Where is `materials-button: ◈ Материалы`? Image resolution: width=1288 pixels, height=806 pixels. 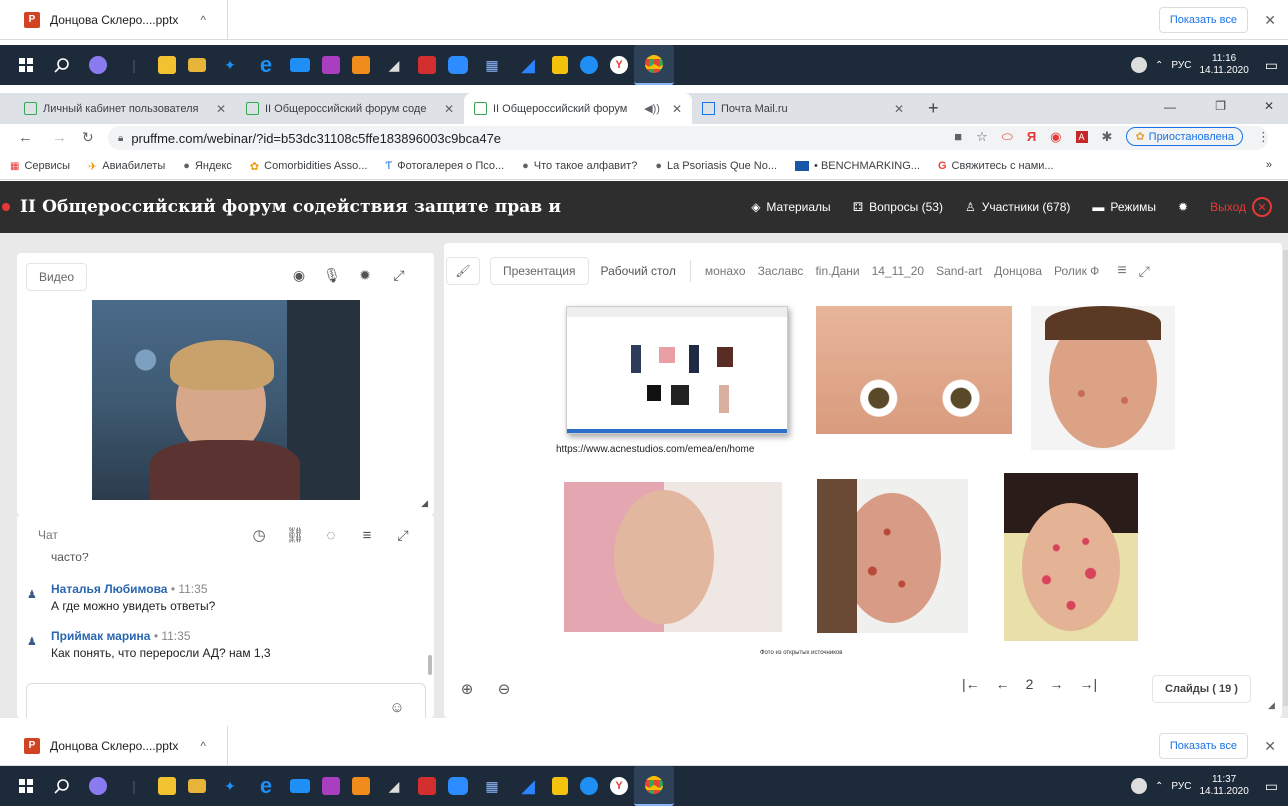
materials-button: ◈ Материалы is located at coordinates (791, 207).